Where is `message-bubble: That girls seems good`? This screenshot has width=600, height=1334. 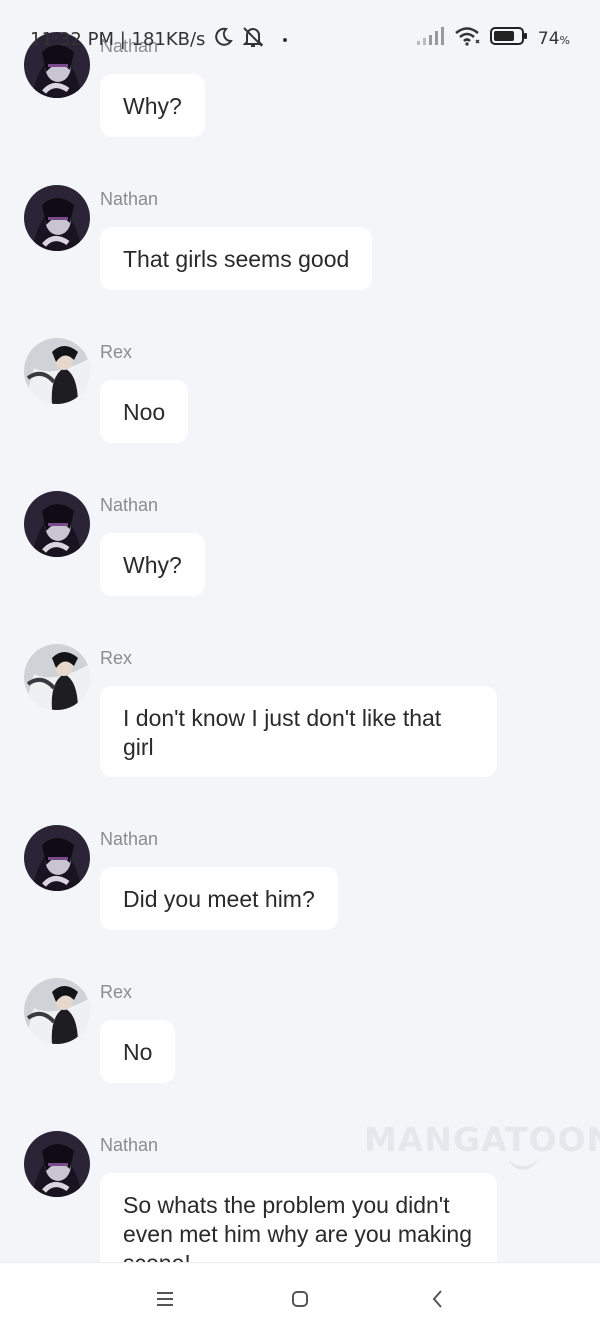 message-bubble: That girls seems good is located at coordinates (236, 258).